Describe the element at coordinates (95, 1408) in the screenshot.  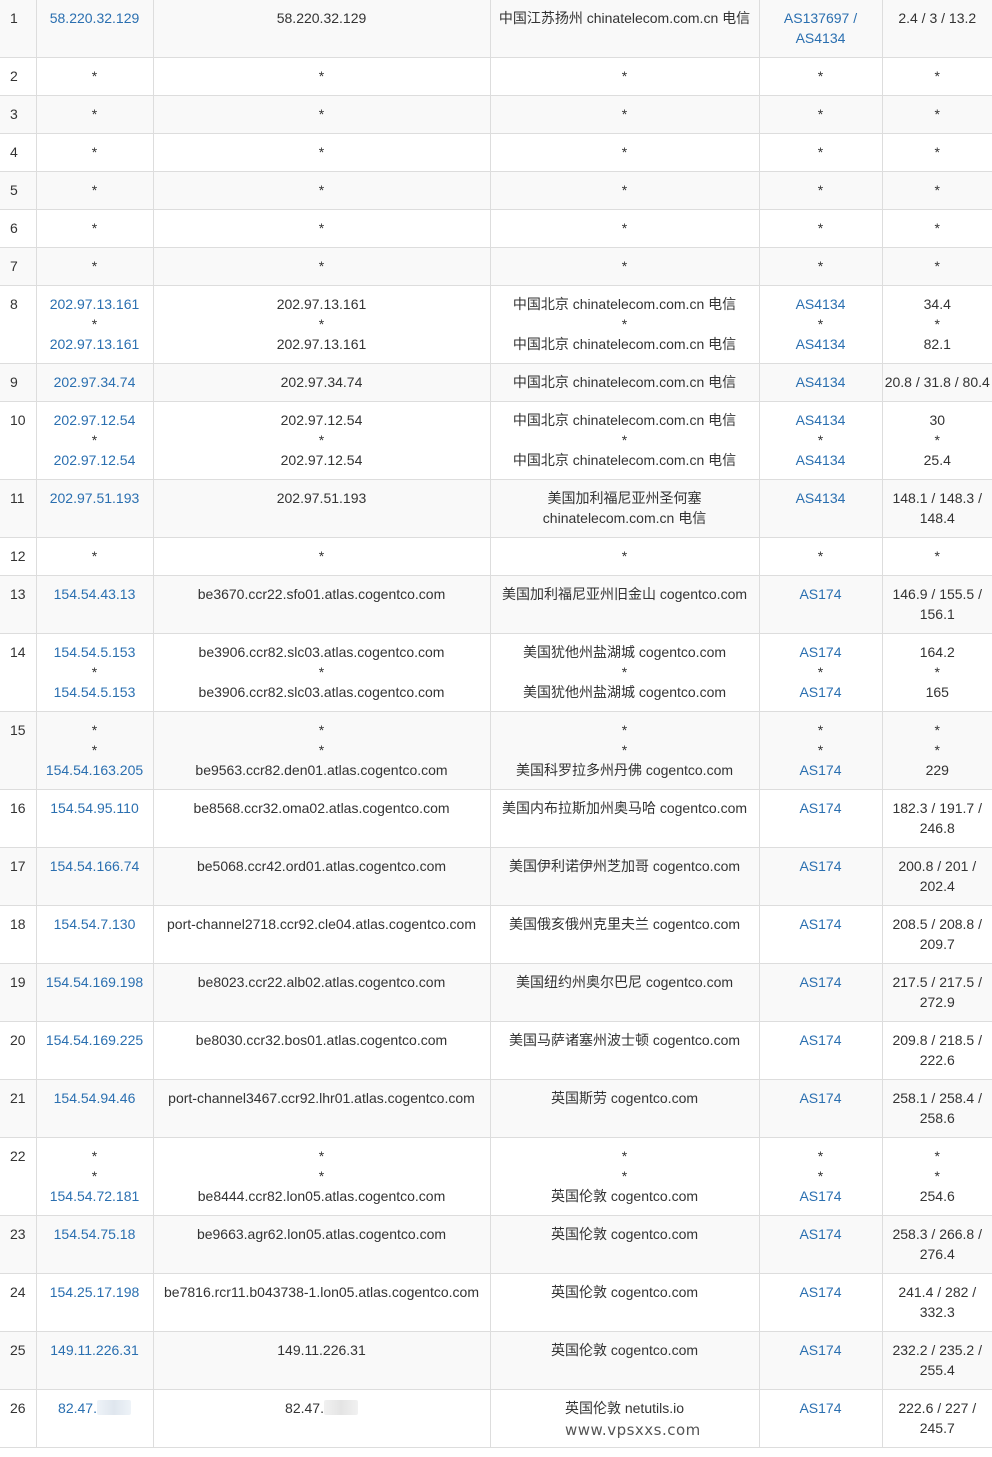
I see `ip-address-link: 82.47.` at that location.